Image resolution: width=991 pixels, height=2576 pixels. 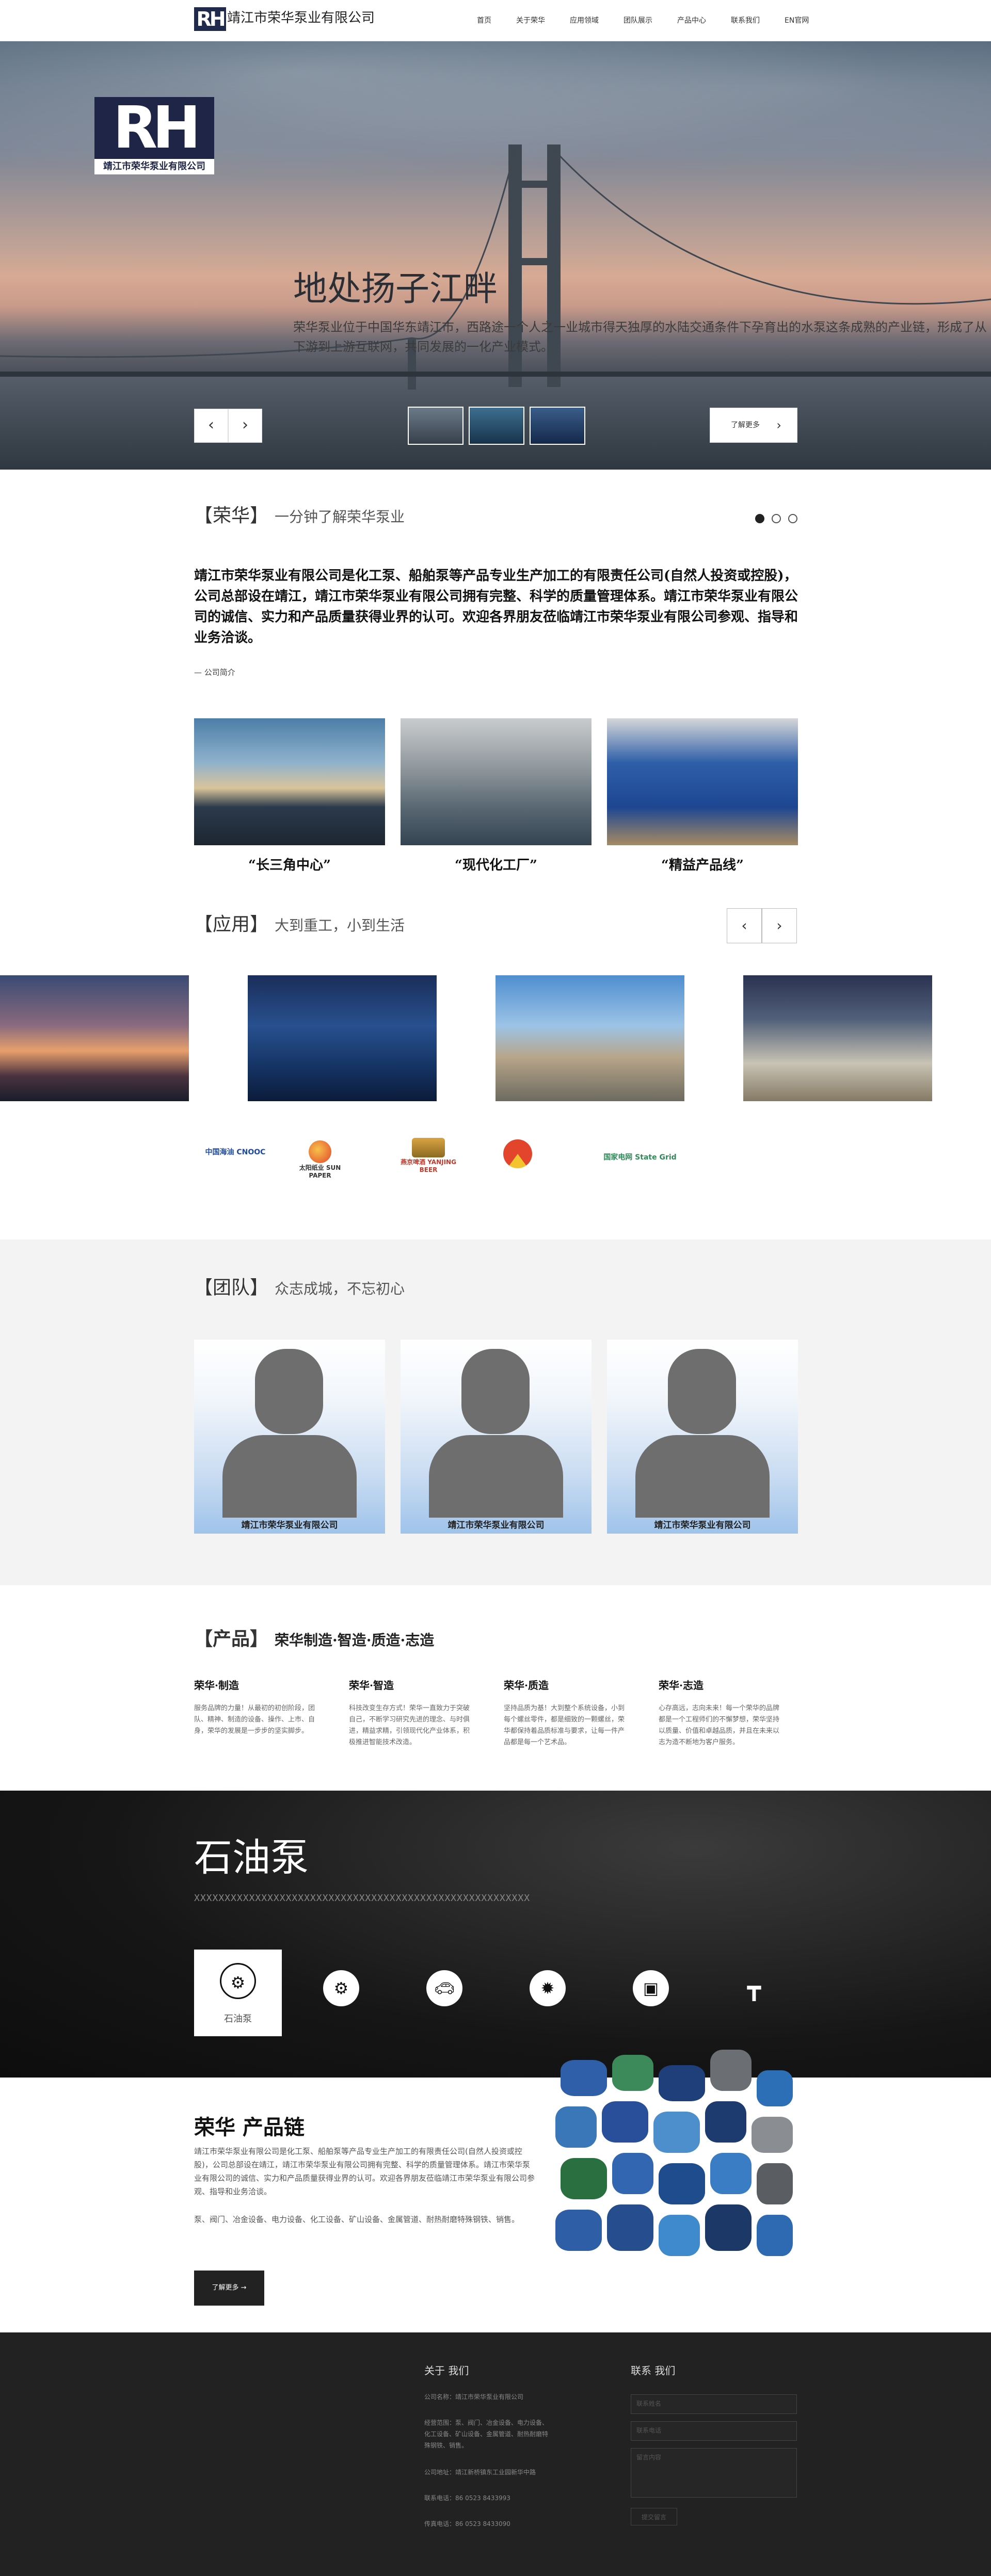 I want to click on yanjing-beer-name: 燕京啤酒 YANJING BEER, so click(x=428, y=1166).